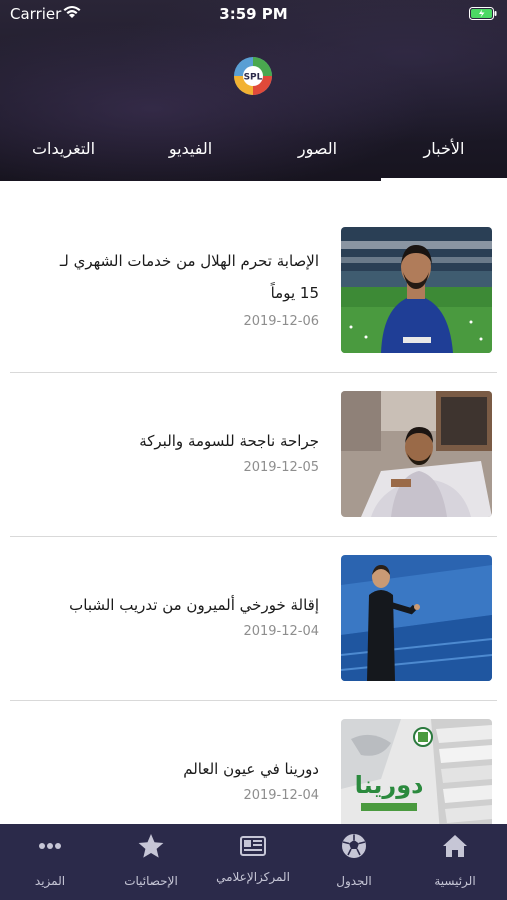 The image size is (507, 900). Describe the element at coordinates (63, 155) in the screenshot. I see `tab-tweets: التغريدات` at that location.